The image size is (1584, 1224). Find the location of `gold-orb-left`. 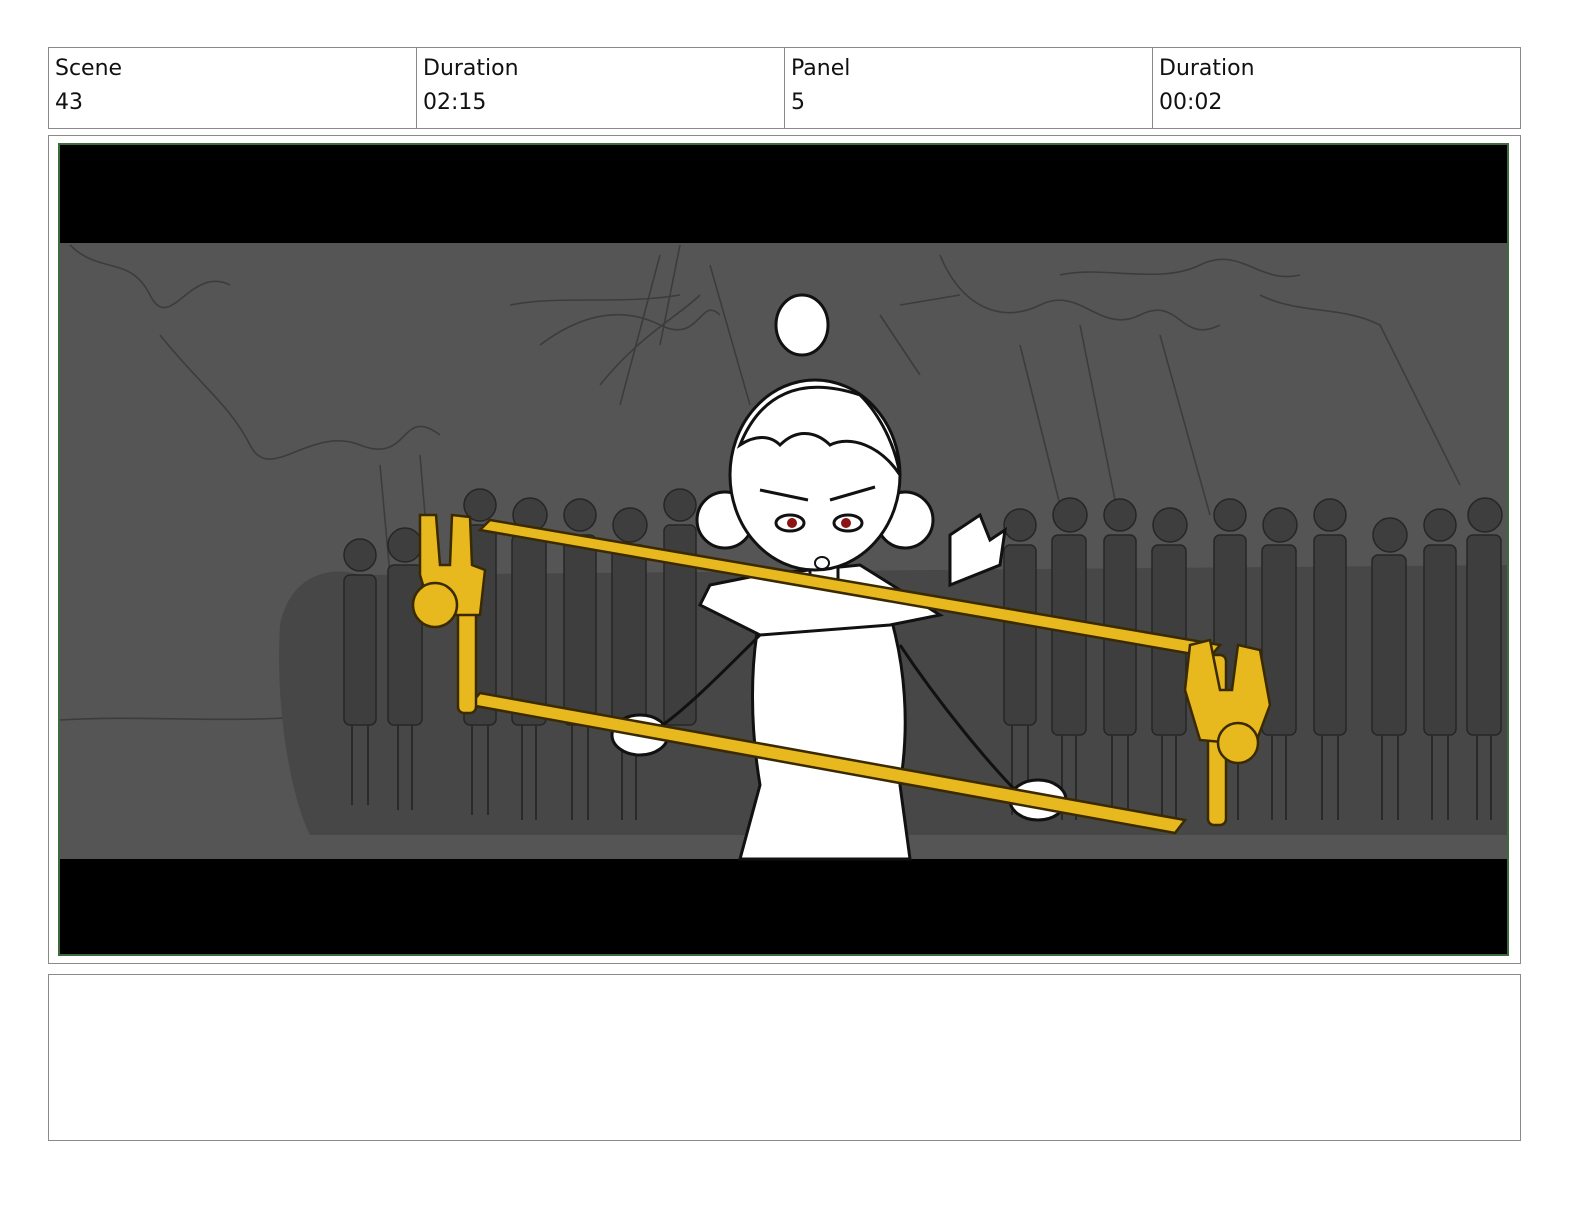

gold-orb-left is located at coordinates (435, 605).